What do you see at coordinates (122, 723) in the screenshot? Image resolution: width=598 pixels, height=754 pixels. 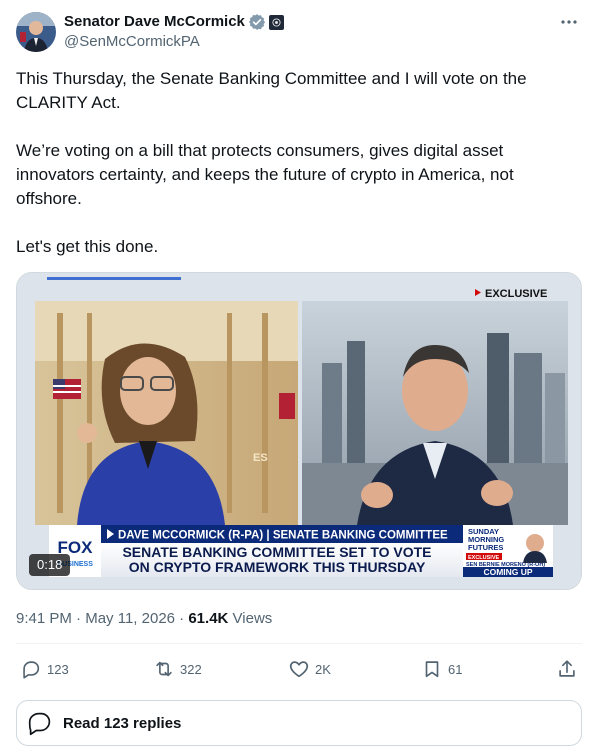 I see `read-replies-label: Read 123 replies` at bounding box center [122, 723].